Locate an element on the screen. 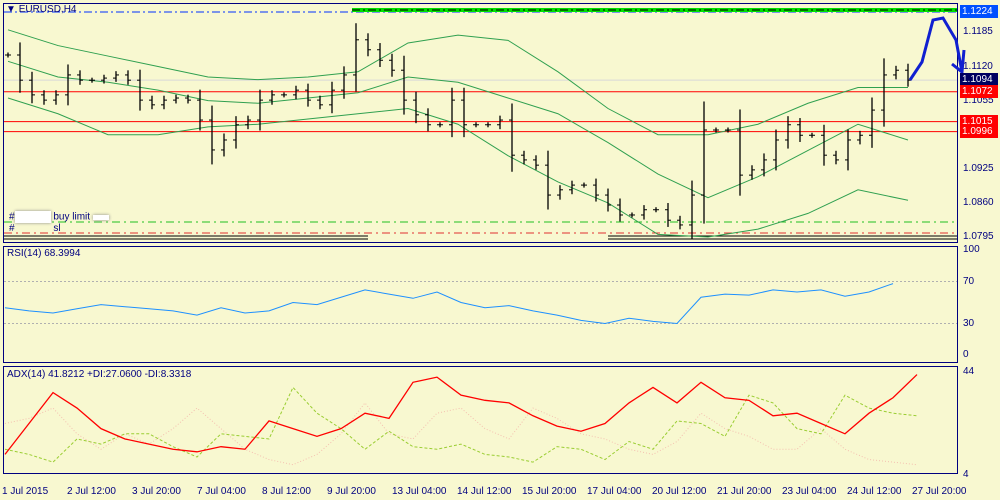 The width and height of the screenshot is (1000, 500). adx-line is located at coordinates (461, 414).